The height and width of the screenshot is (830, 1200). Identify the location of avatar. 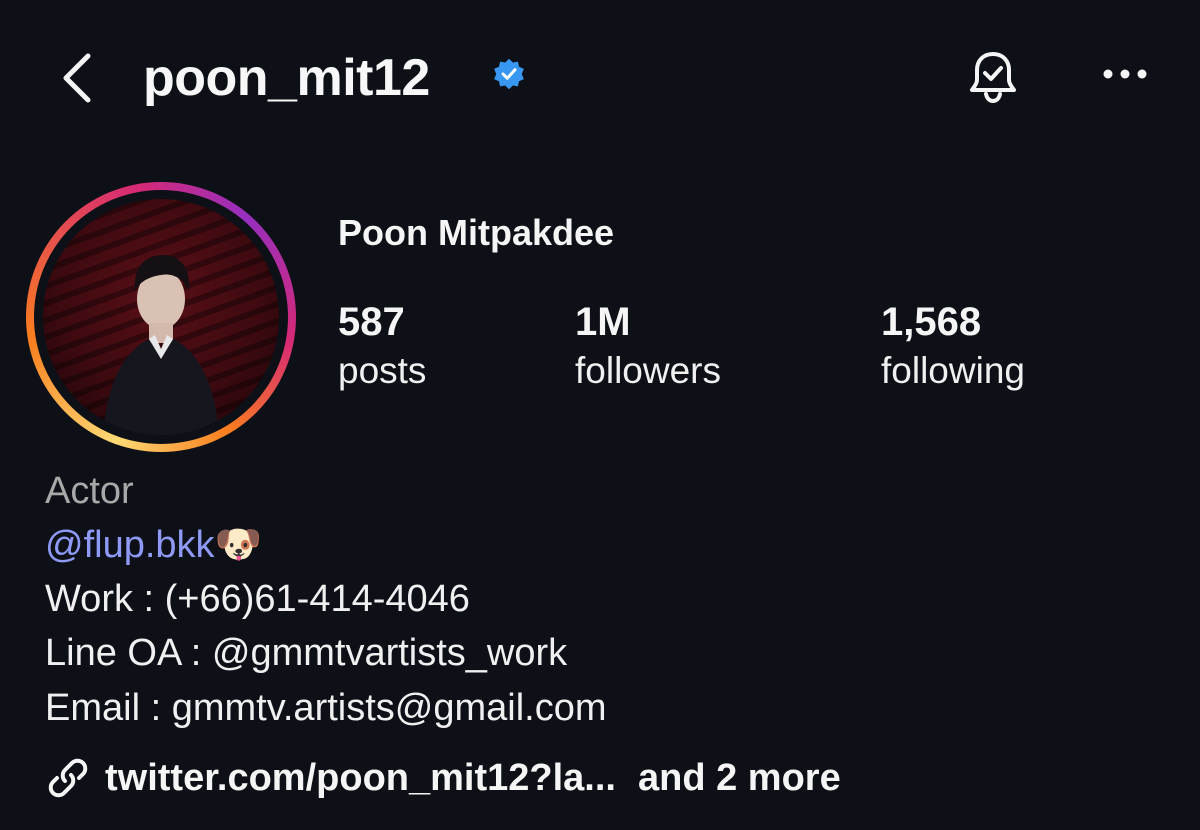
(161, 317).